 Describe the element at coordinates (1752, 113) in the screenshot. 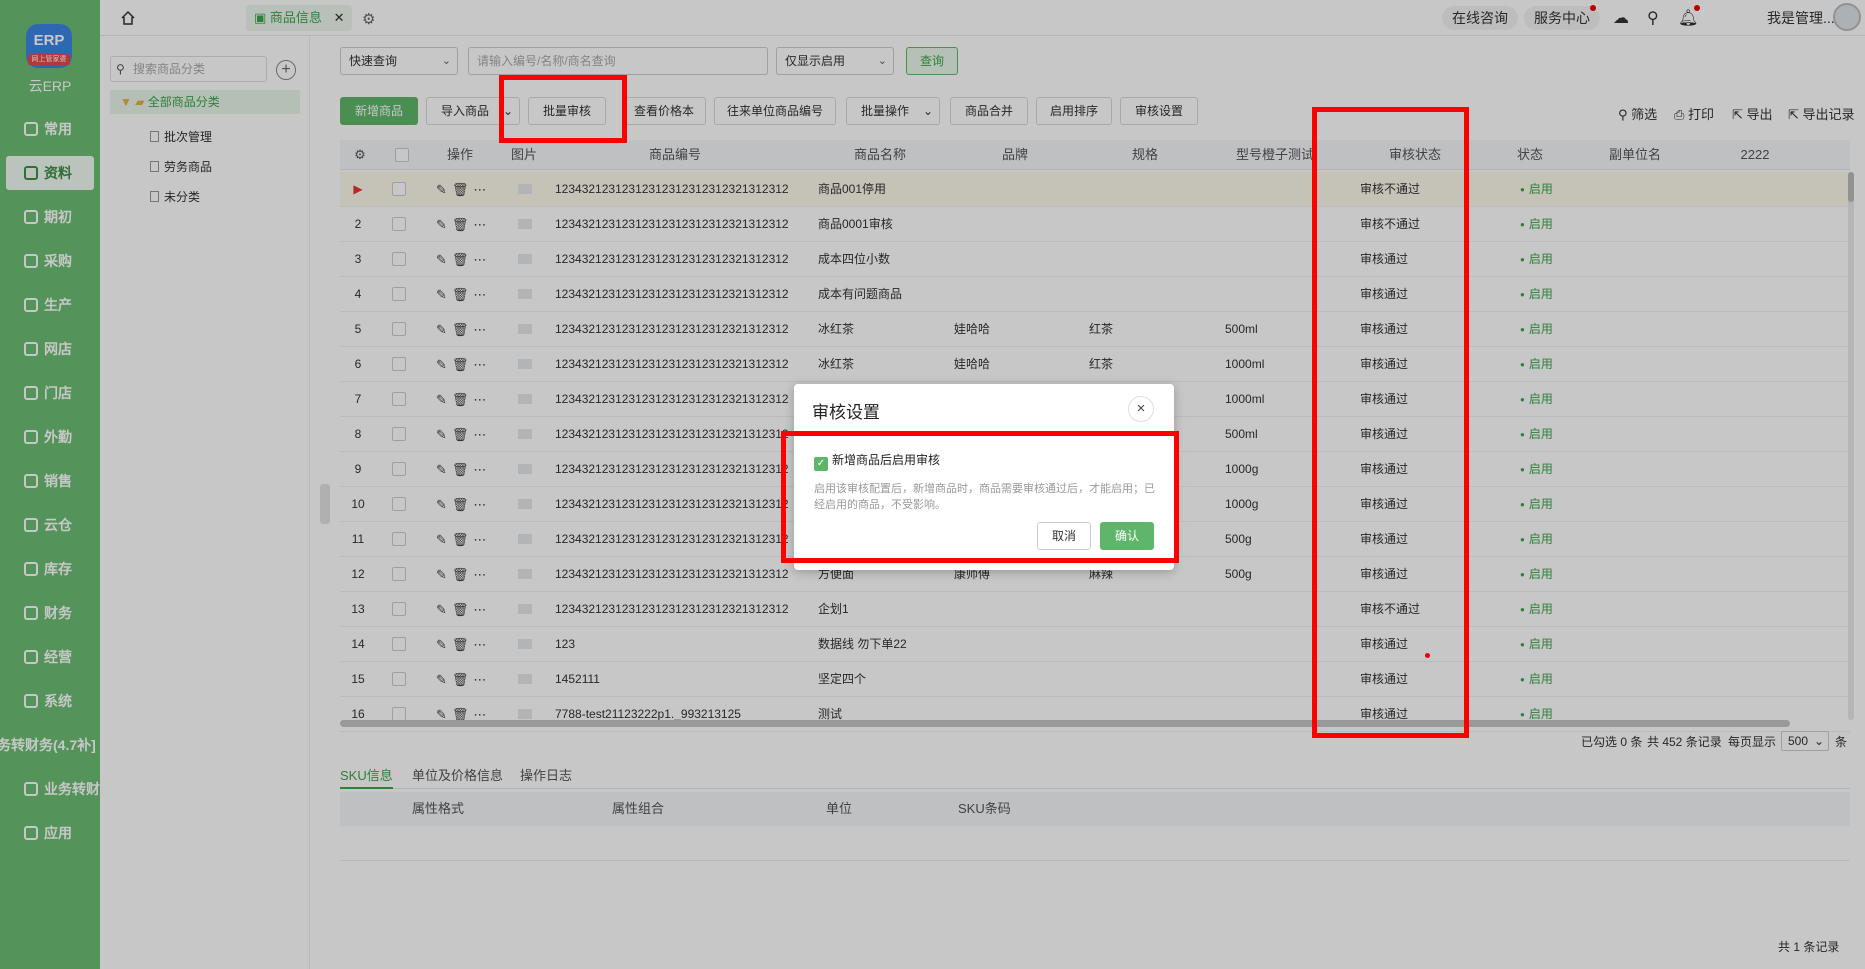

I see `export-button: ⇱ 导出` at that location.